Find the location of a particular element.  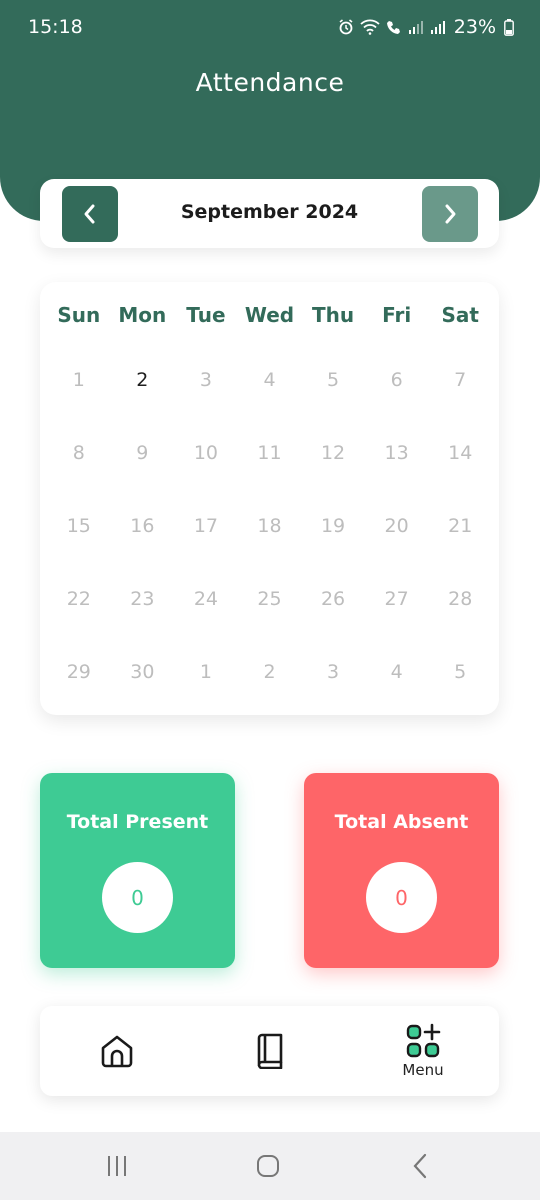

status-time: 15:18 is located at coordinates (55, 27).